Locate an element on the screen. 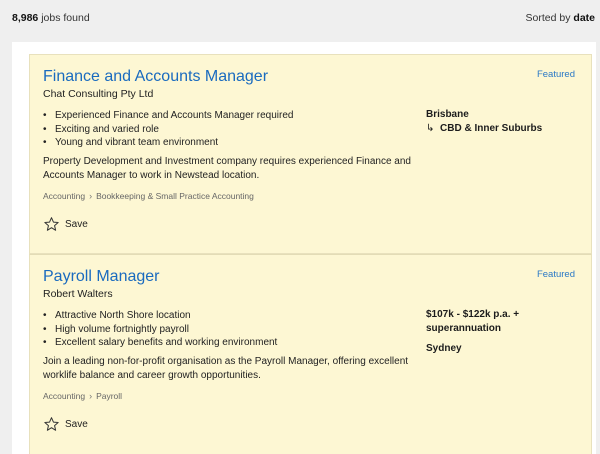  job-location: Brisbane is located at coordinates (484, 115).